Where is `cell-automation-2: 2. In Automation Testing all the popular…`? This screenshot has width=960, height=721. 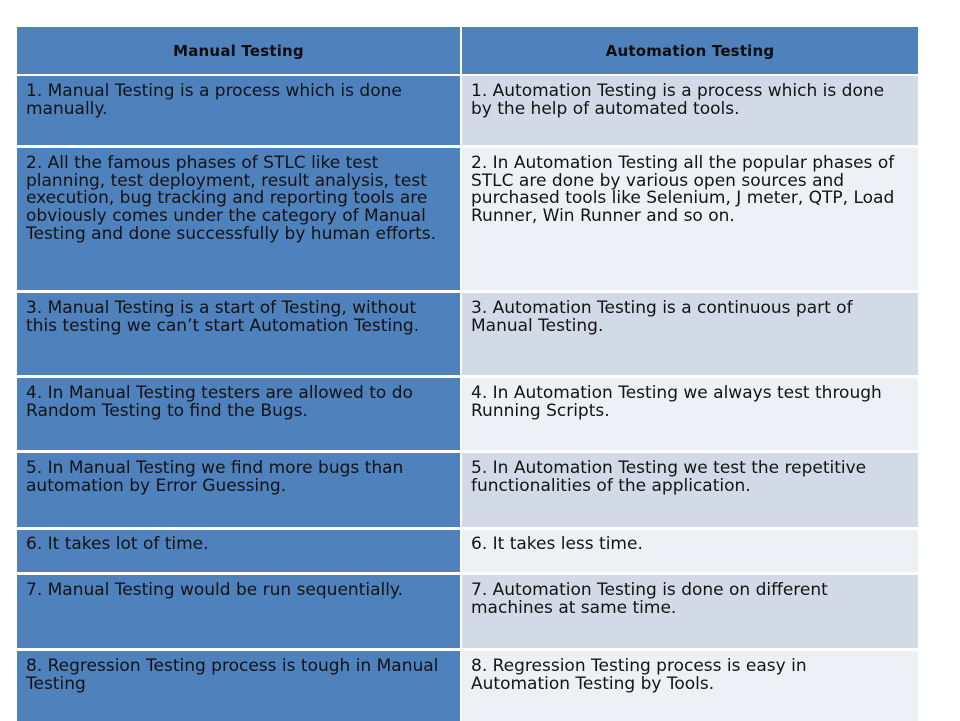 cell-automation-2: 2. In Automation Testing all the popular… is located at coordinates (690, 220).